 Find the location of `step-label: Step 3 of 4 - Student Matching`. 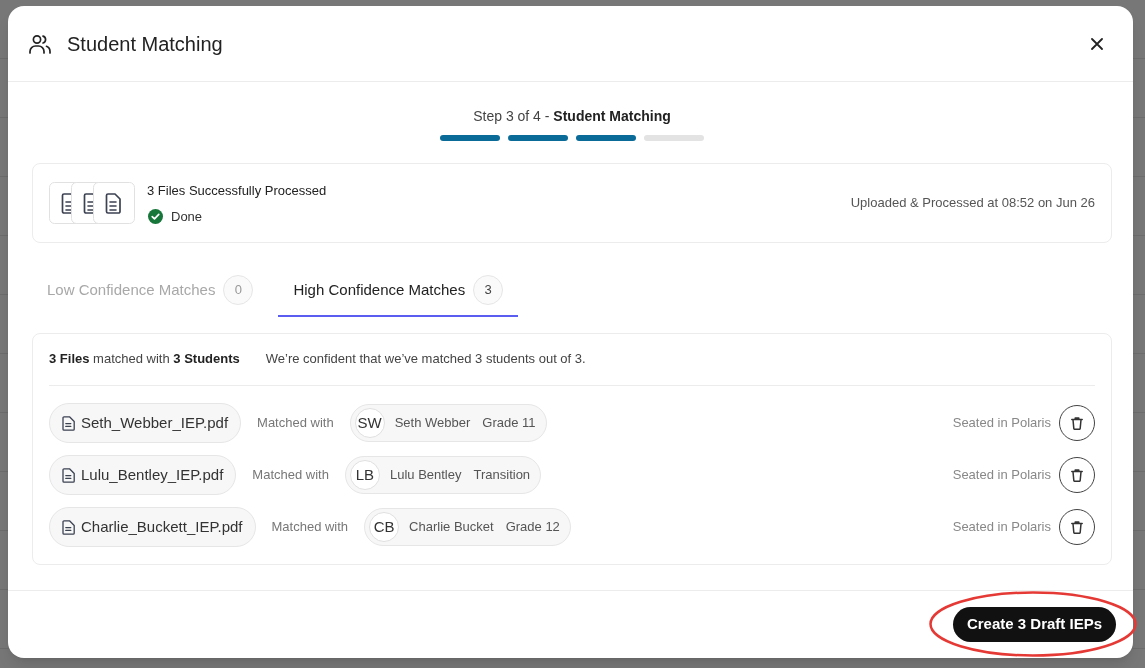

step-label: Step 3 of 4 - Student Matching is located at coordinates (572, 116).